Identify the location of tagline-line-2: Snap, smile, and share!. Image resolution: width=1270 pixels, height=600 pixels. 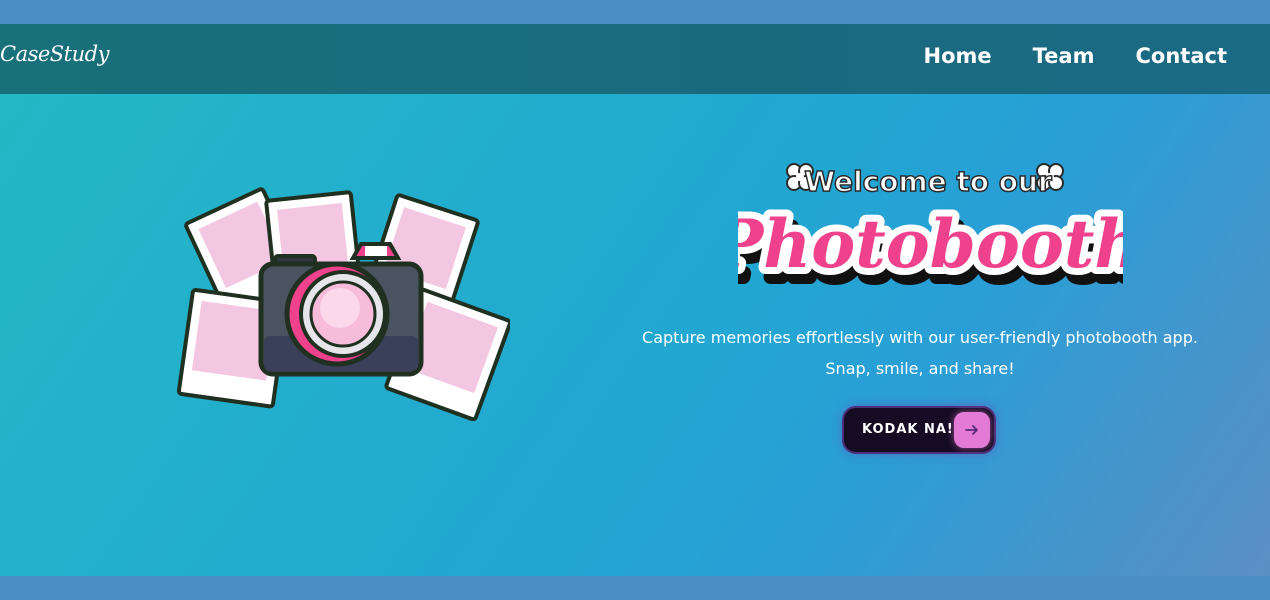
(920, 368).